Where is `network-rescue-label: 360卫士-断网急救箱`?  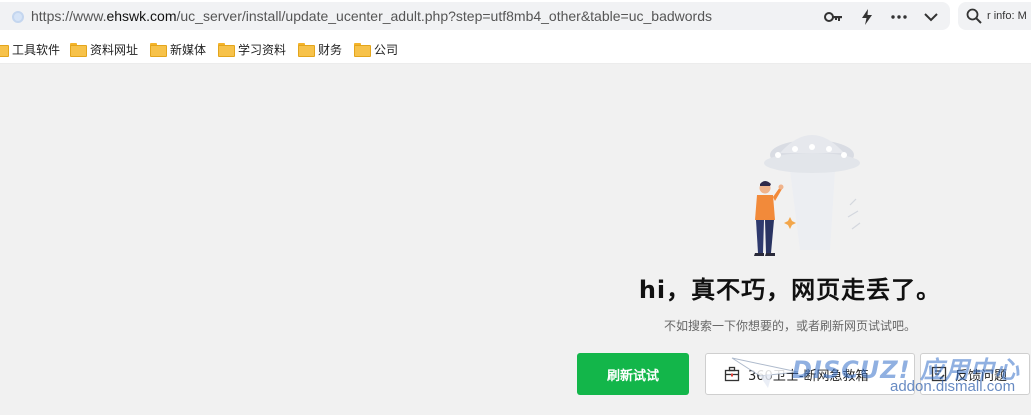 network-rescue-label: 360卫士-断网急救箱 is located at coordinates (808, 376).